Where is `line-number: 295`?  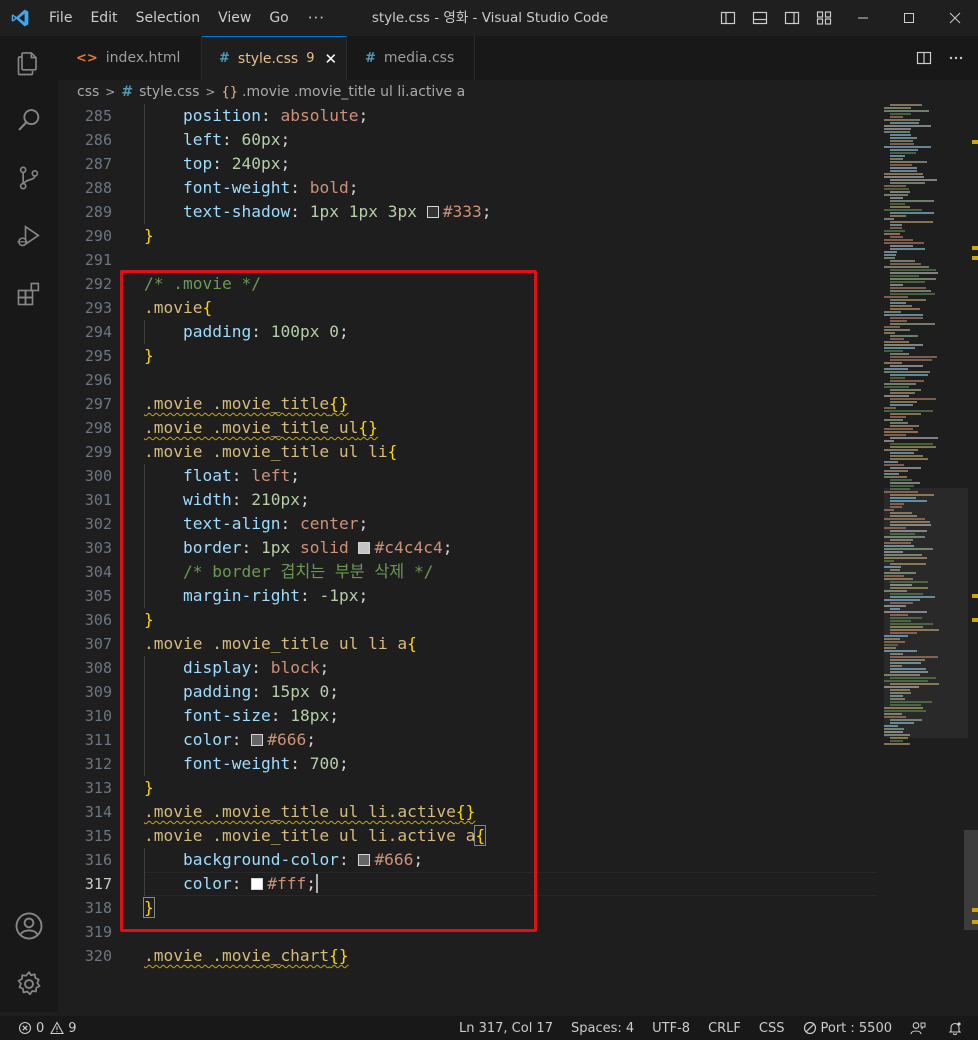 line-number: 295 is located at coordinates (98, 356).